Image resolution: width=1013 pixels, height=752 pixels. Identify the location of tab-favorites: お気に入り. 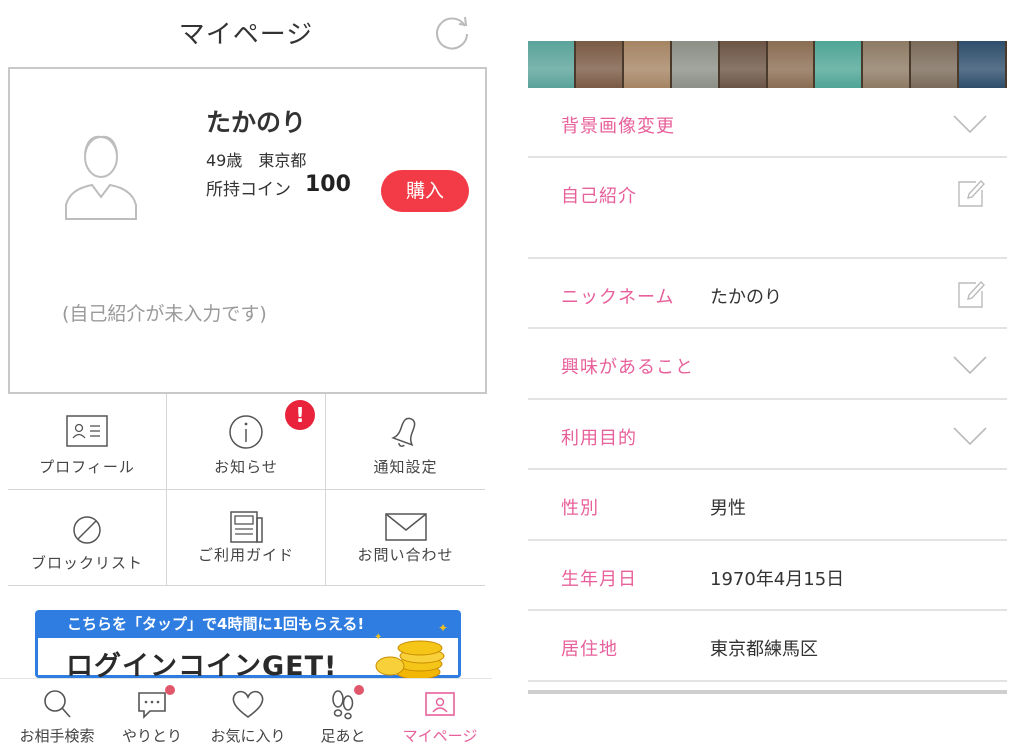
(248, 715).